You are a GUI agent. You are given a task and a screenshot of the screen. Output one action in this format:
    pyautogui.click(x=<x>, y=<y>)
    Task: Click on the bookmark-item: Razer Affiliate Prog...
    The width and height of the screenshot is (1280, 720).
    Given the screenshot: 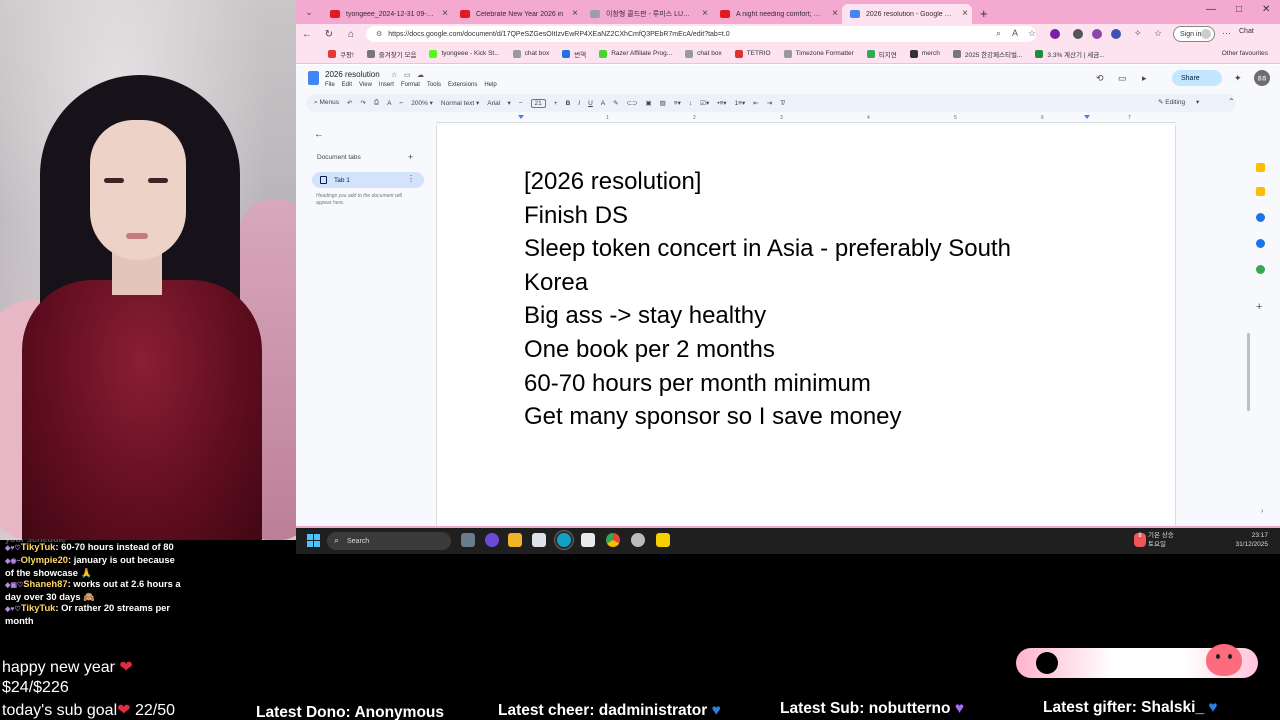 What is the action you would take?
    pyautogui.click(x=635, y=53)
    